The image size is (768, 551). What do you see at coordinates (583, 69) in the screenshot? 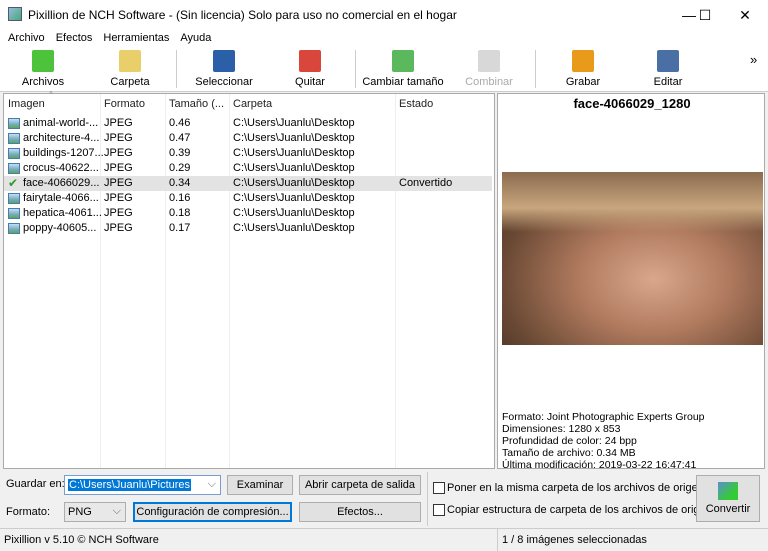
I see `toolbar-grabar-button: Grabar` at bounding box center [583, 69].